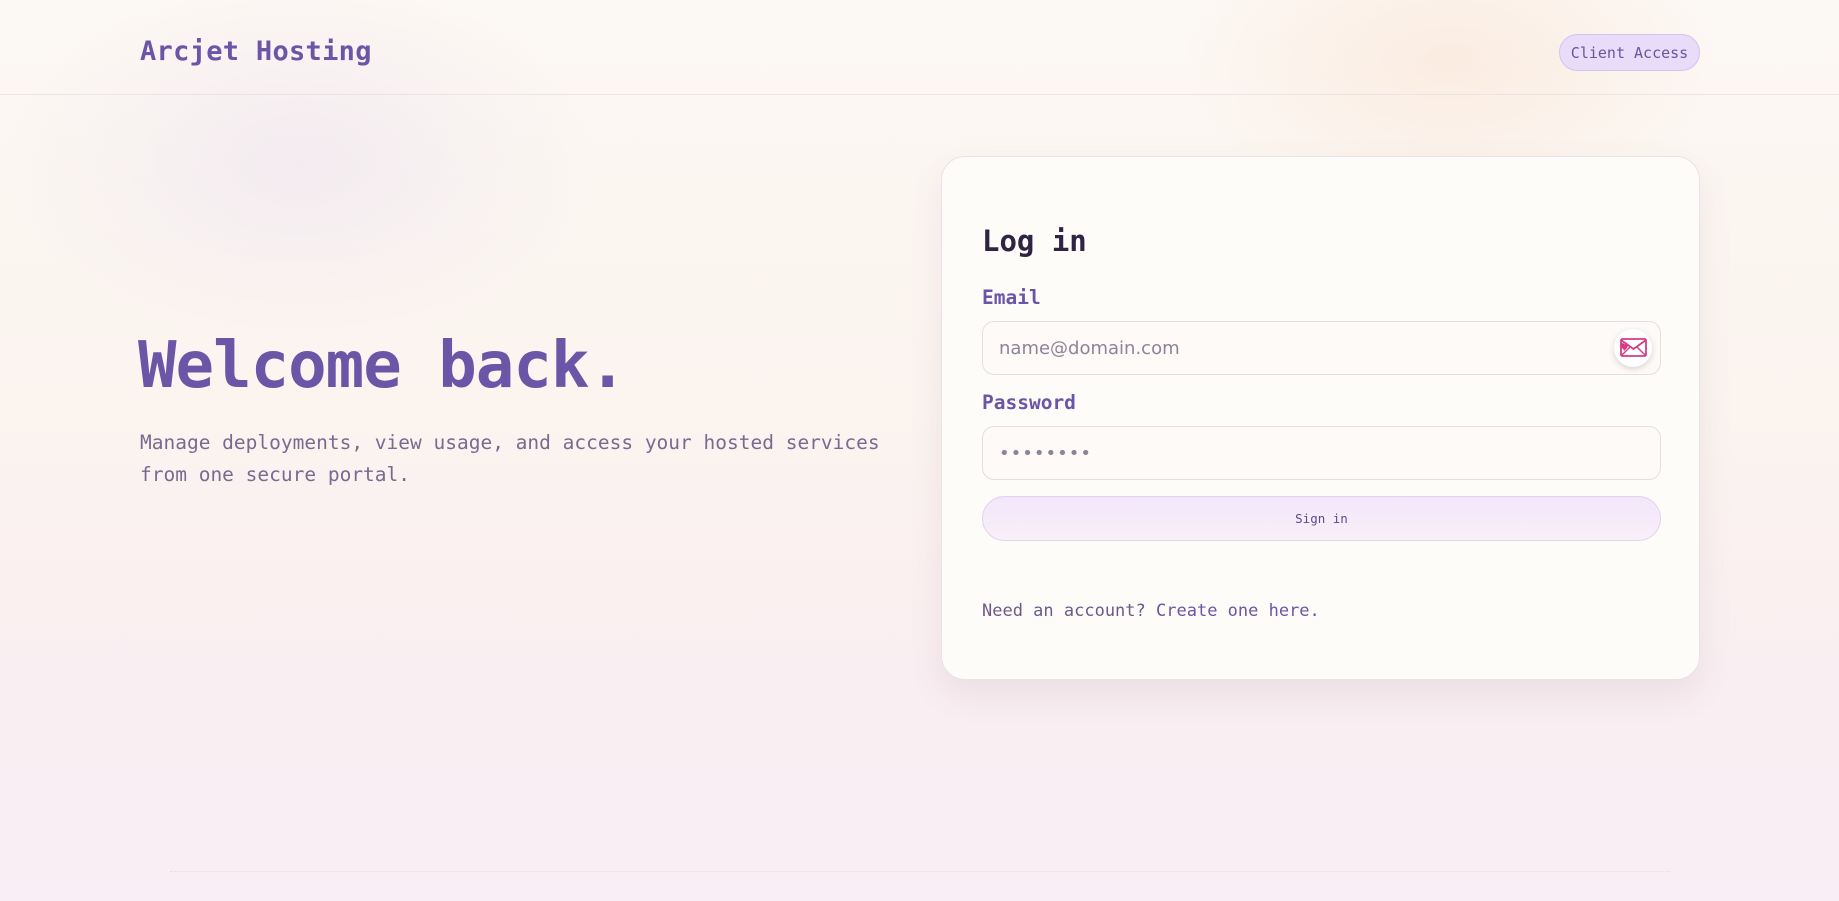  What do you see at coordinates (1321, 453) in the screenshot?
I see `password-field` at bounding box center [1321, 453].